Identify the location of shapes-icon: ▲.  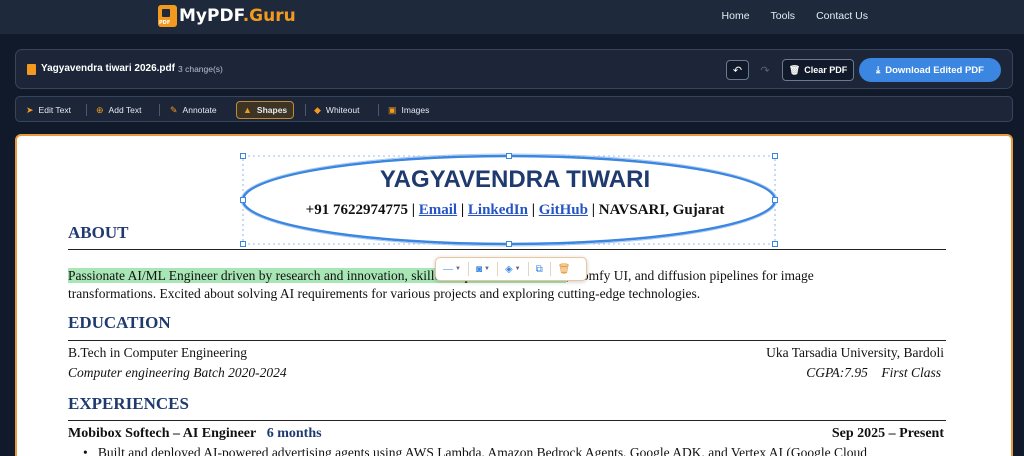
(247, 110).